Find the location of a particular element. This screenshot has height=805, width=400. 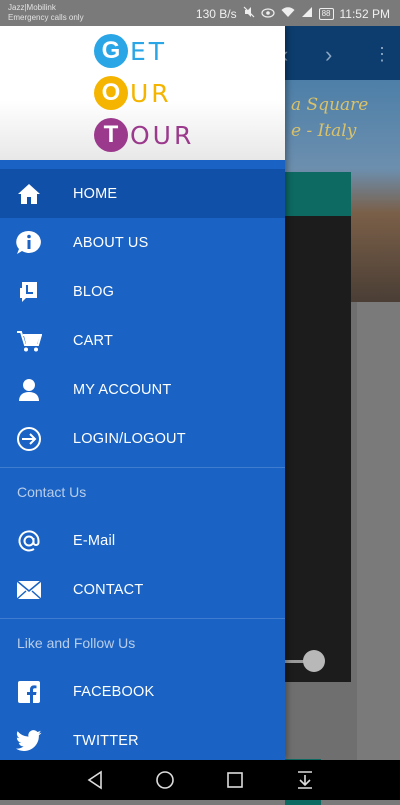

more-vert-icon: ⋮ is located at coordinates (382, 54).